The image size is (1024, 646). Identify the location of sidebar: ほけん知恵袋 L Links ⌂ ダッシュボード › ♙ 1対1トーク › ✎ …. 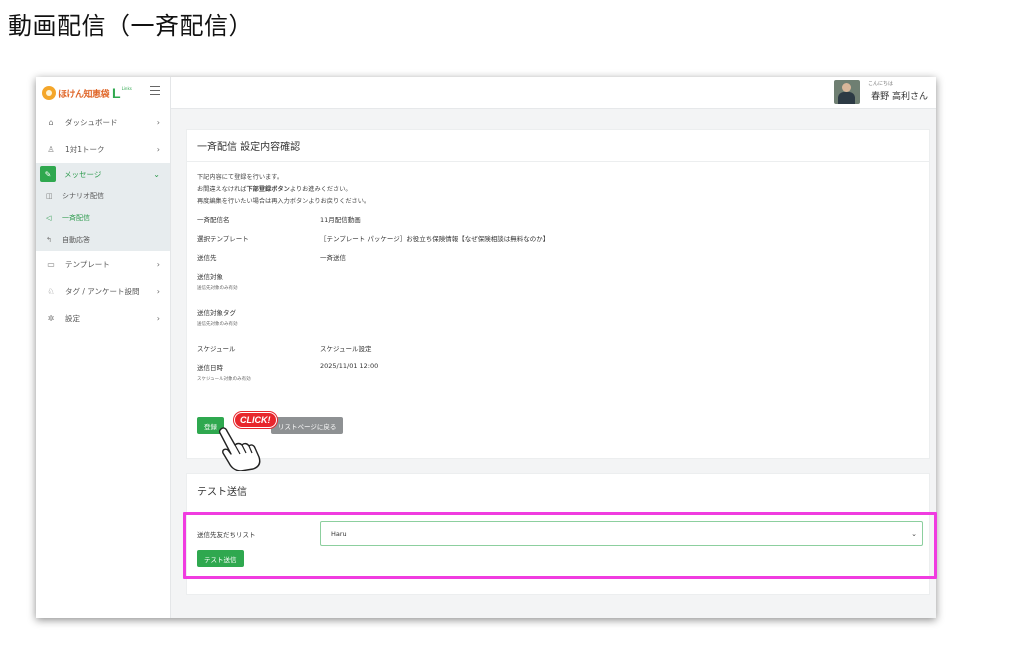
(103, 347).